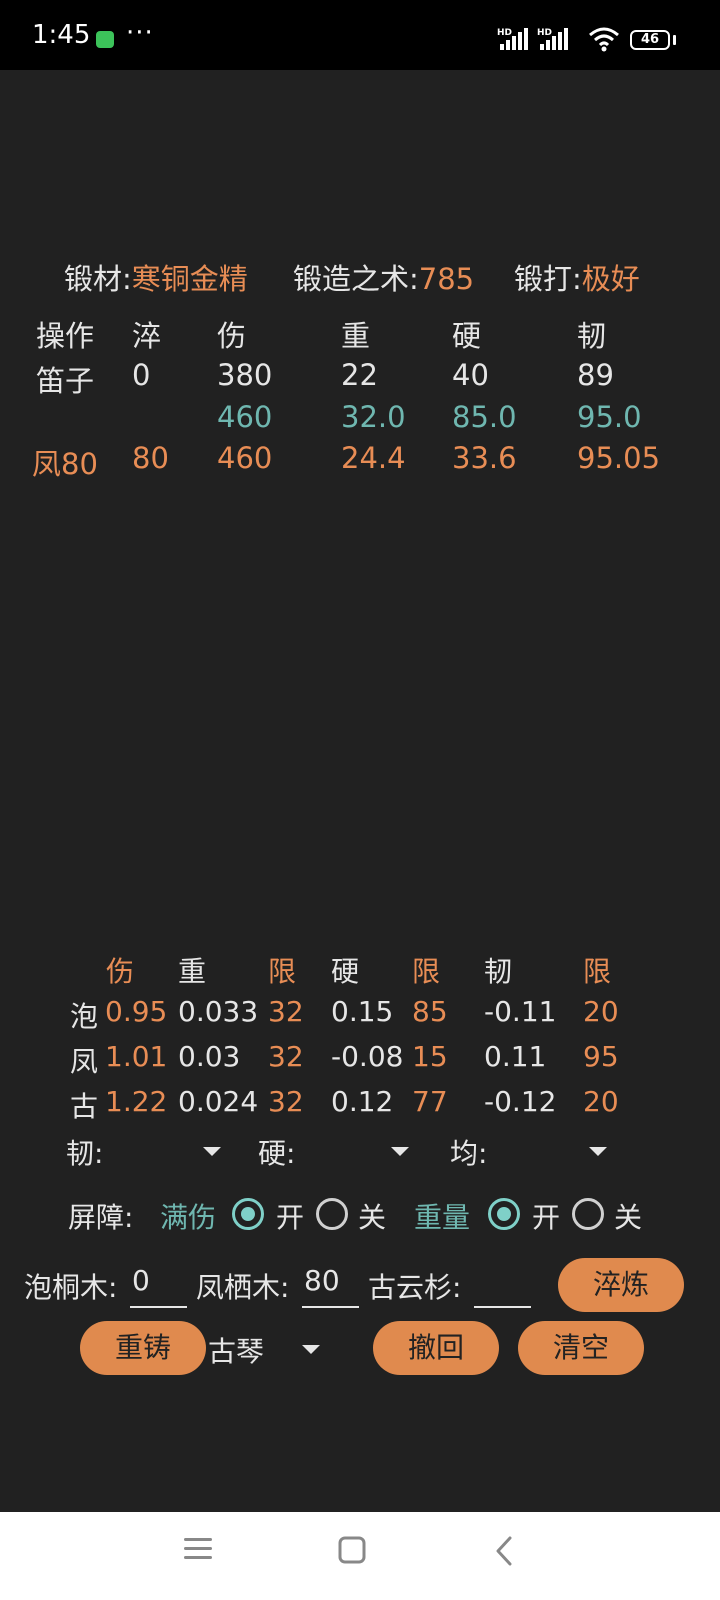 The height and width of the screenshot is (1600, 720). What do you see at coordinates (470, 375) in the screenshot?
I see `stats-cell: 40` at bounding box center [470, 375].